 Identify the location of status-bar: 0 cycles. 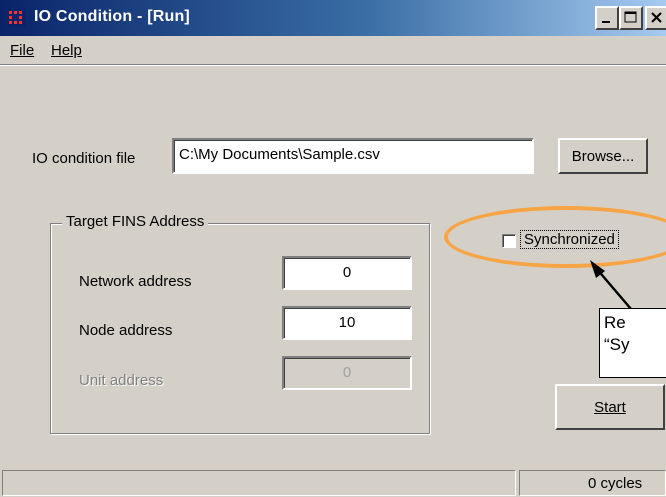
(333, 481).